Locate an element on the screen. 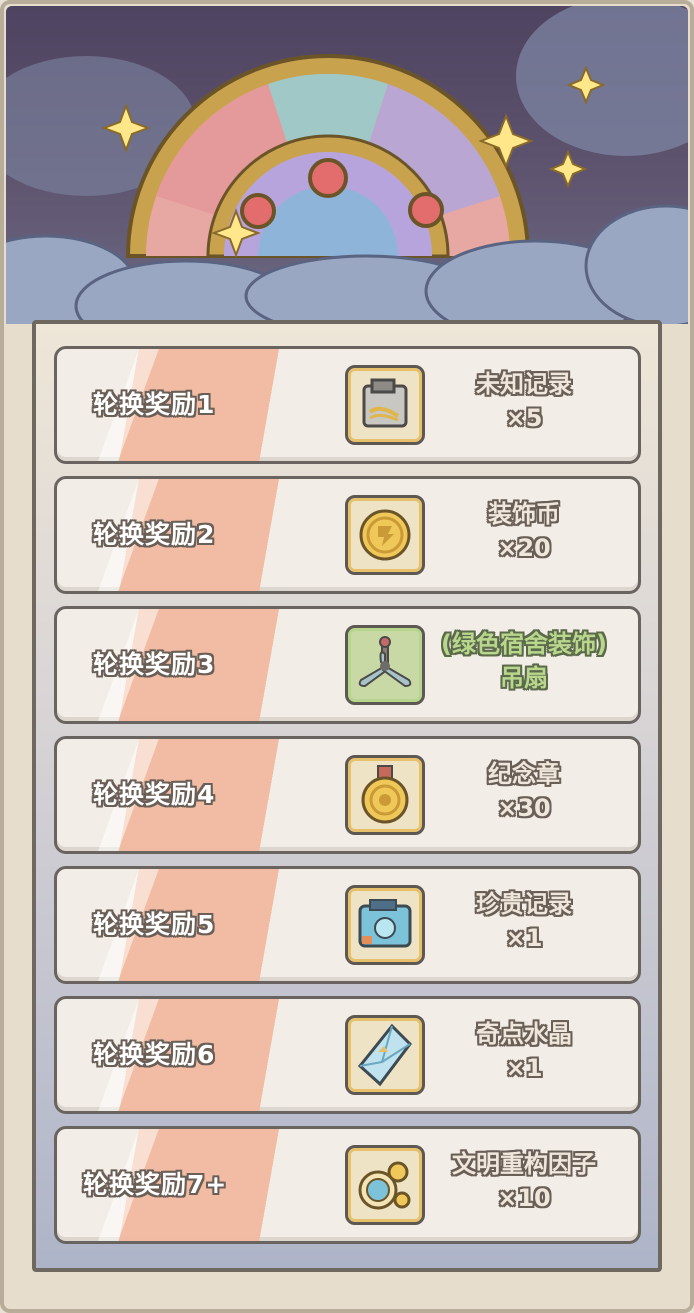 The width and height of the screenshot is (694, 1313). reward-row-label: 轮换奖励7+ is located at coordinates (155, 1184).